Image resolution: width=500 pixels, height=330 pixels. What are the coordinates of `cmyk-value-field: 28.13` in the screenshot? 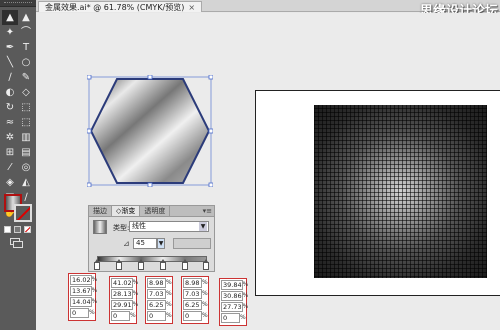 It's located at (122, 294).